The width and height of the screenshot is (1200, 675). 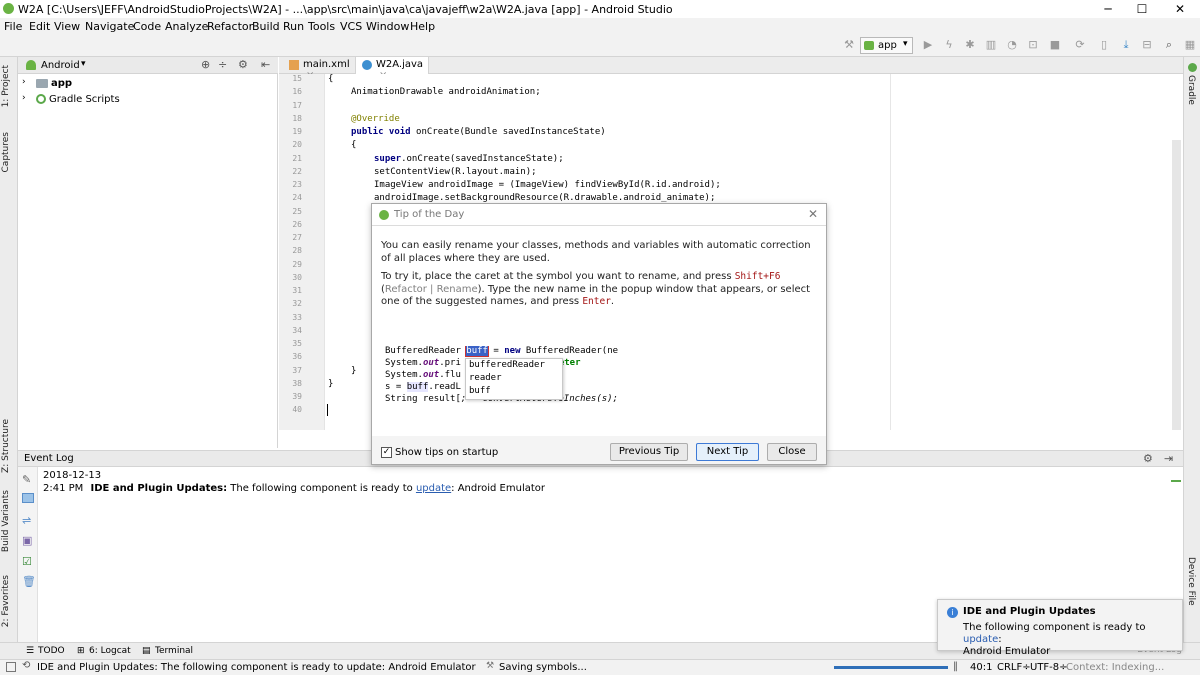 What do you see at coordinates (890, 252) in the screenshot?
I see `right-margin-guide` at bounding box center [890, 252].